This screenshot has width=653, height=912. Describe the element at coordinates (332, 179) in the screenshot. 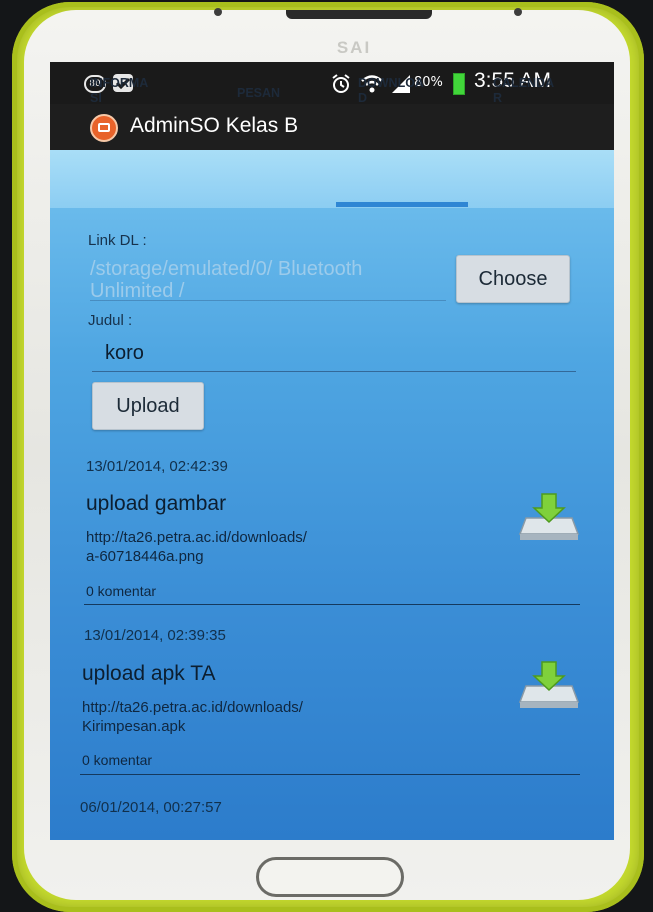

I see `tab-bar` at that location.